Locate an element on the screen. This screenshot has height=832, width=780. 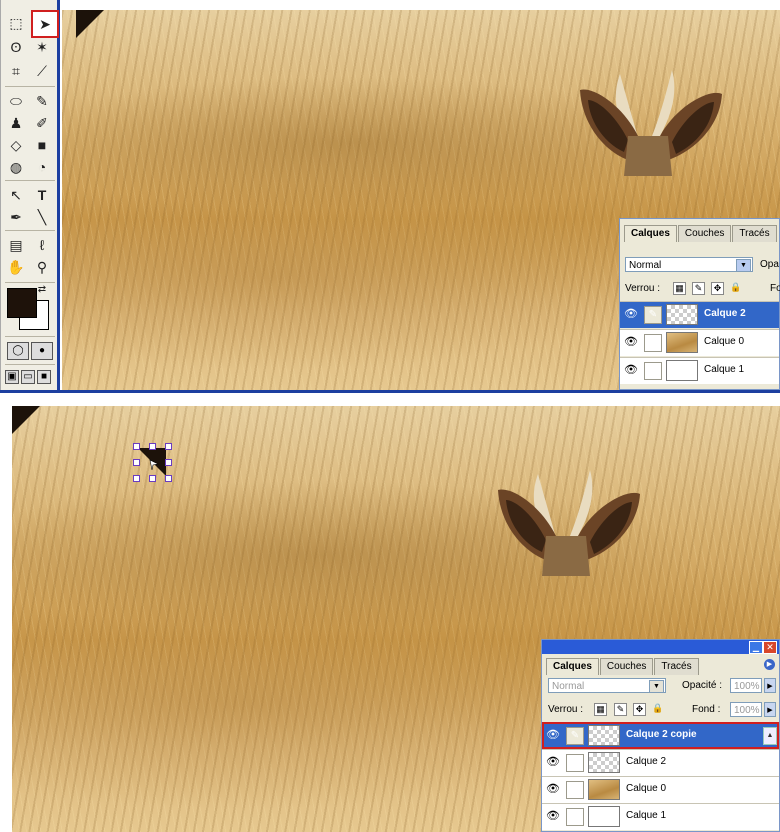
hand-icon: ✋ is located at coordinates (16, 267).